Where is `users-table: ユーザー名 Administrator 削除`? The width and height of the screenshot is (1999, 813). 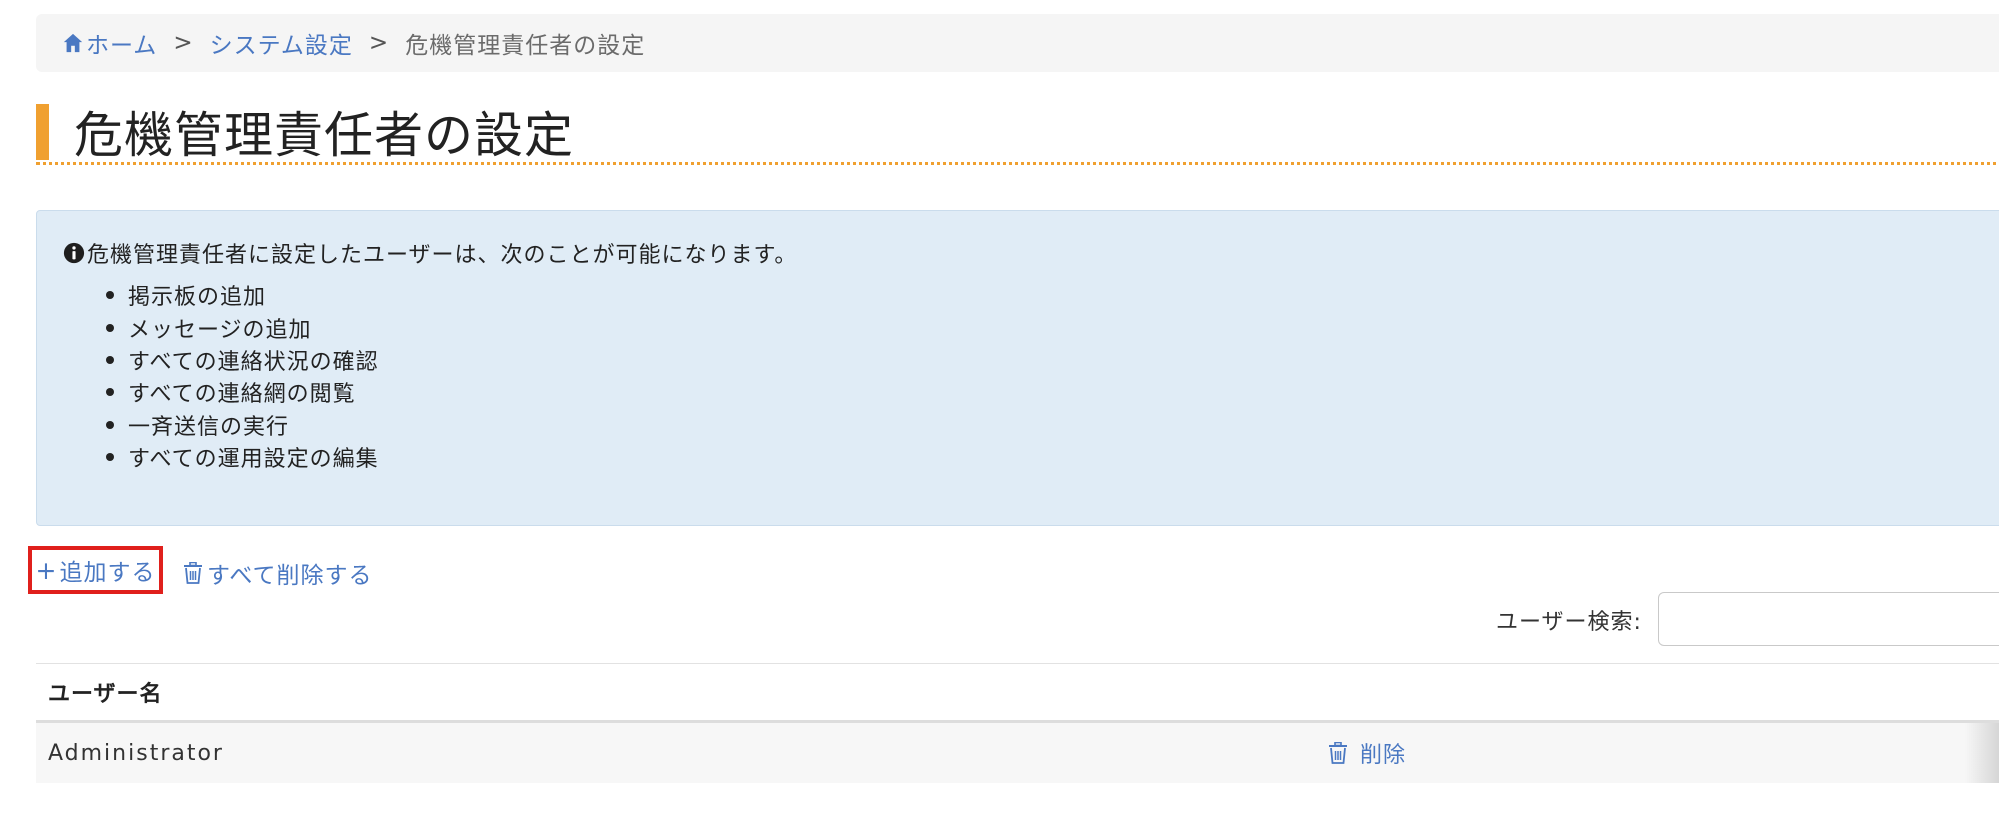
users-table: ユーザー名 Administrator 削除 is located at coordinates (1017, 723).